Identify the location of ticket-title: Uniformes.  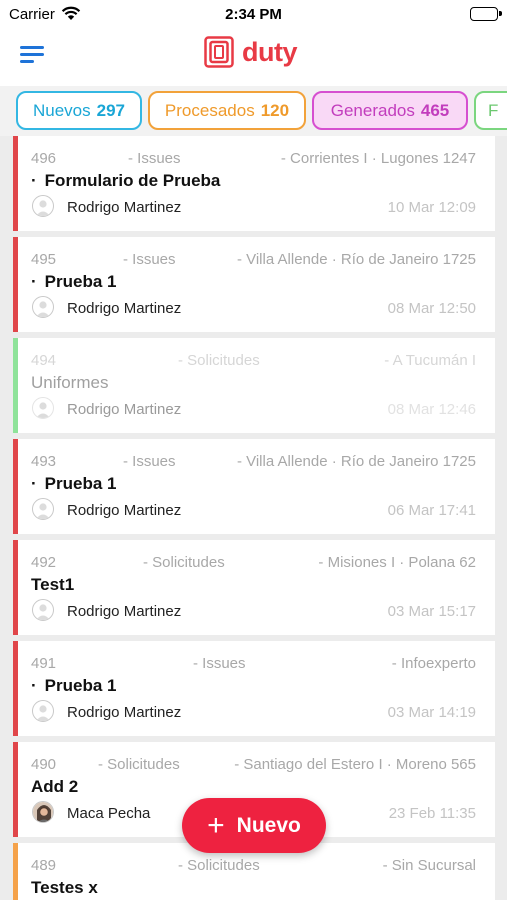
(69, 383).